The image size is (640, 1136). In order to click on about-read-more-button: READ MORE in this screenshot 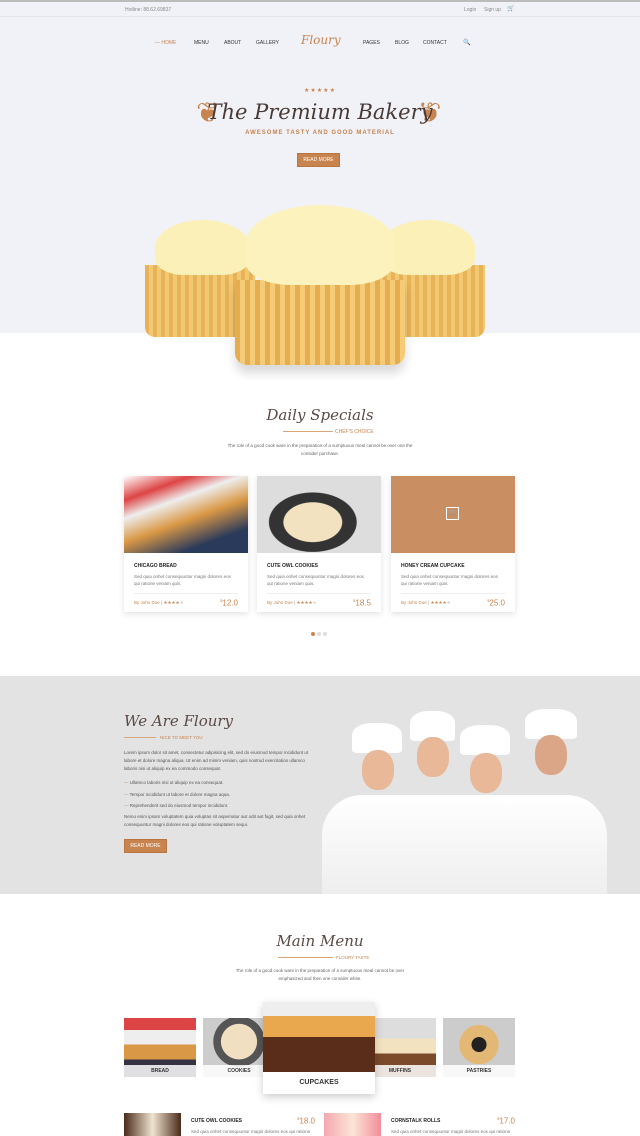, I will do `click(145, 846)`.